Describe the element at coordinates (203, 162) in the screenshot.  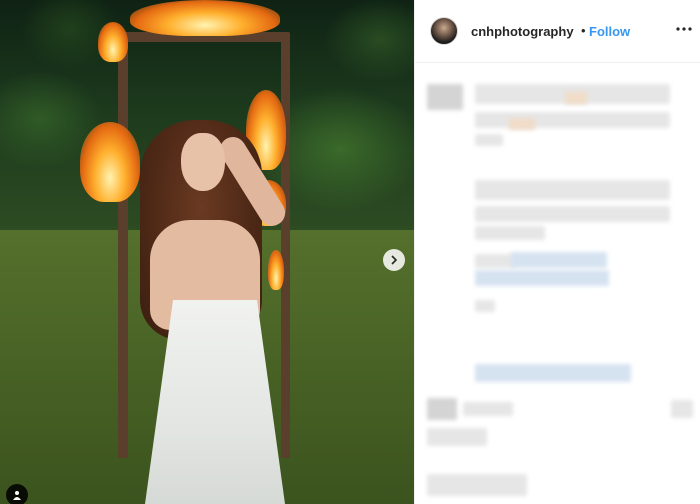
I see `model-face` at that location.